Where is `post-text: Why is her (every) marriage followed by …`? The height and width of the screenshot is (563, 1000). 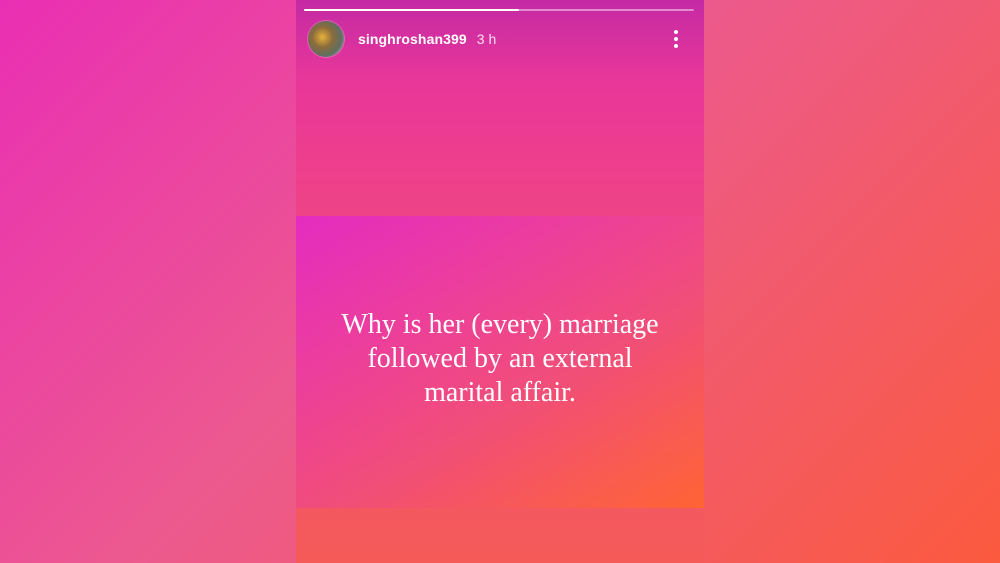 post-text: Why is her (every) marriage followed by … is located at coordinates (500, 359).